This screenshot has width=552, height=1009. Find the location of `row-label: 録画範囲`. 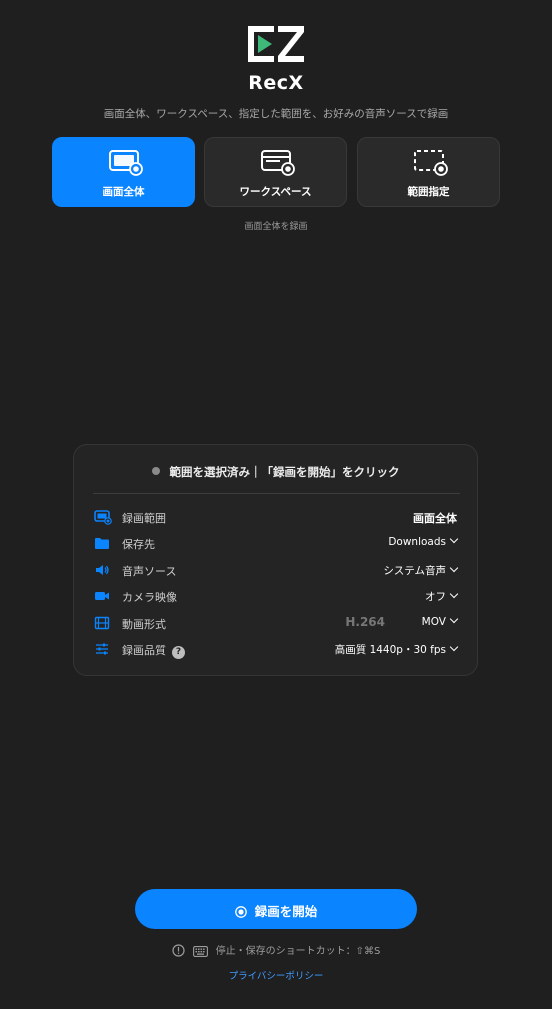

row-label: 録画範囲 is located at coordinates (144, 518).